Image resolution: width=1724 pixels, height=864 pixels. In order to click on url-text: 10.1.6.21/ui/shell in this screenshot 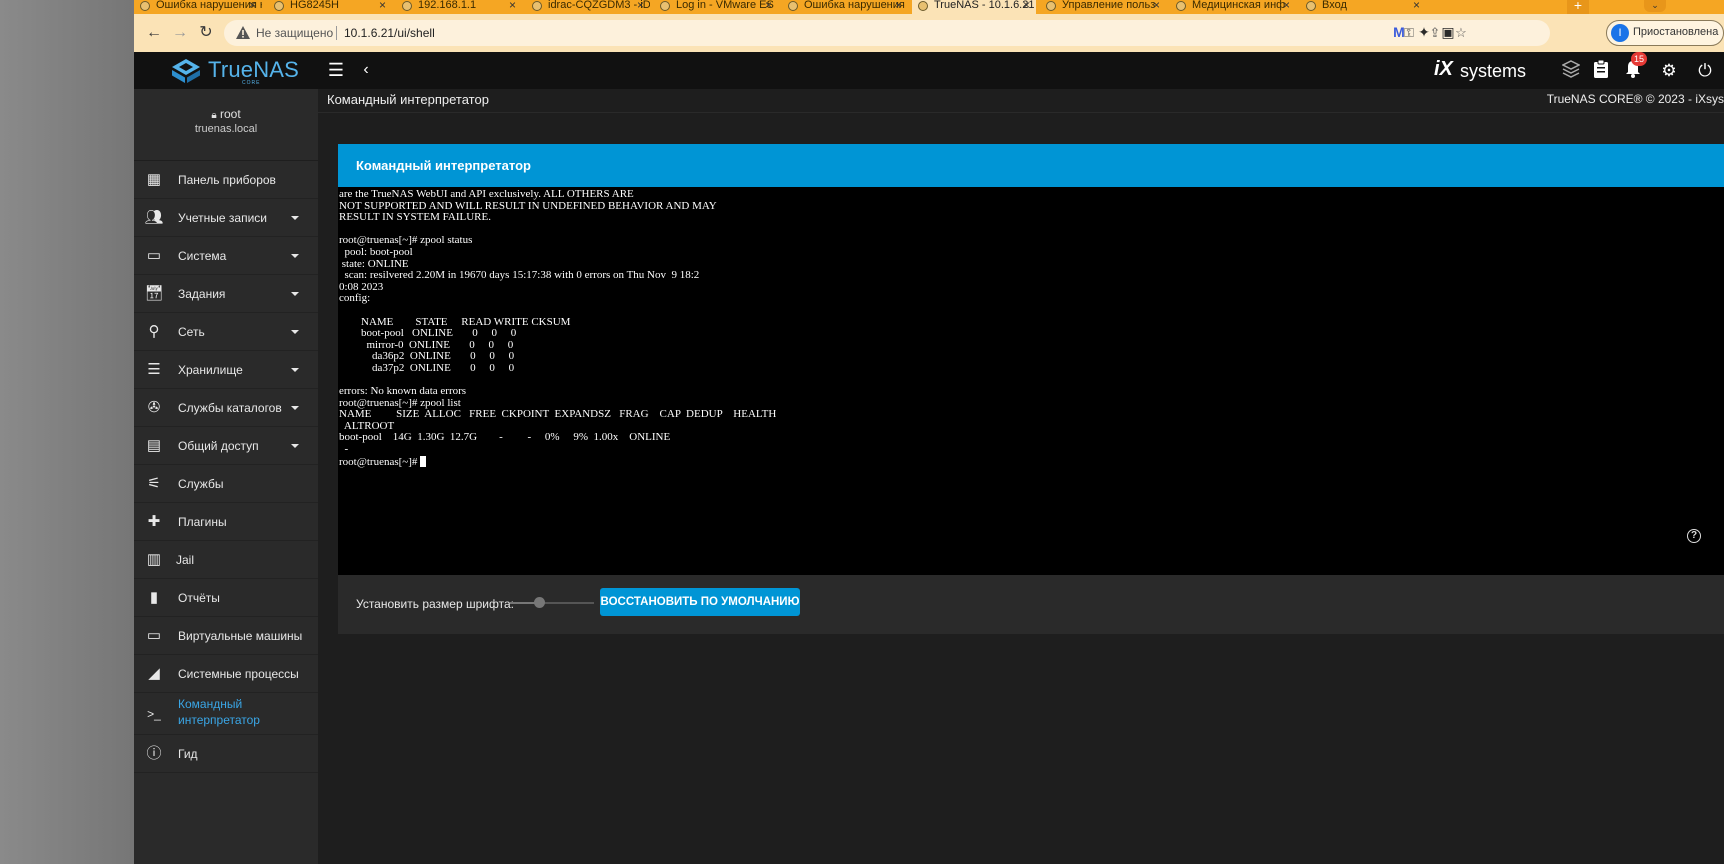, I will do `click(389, 33)`.